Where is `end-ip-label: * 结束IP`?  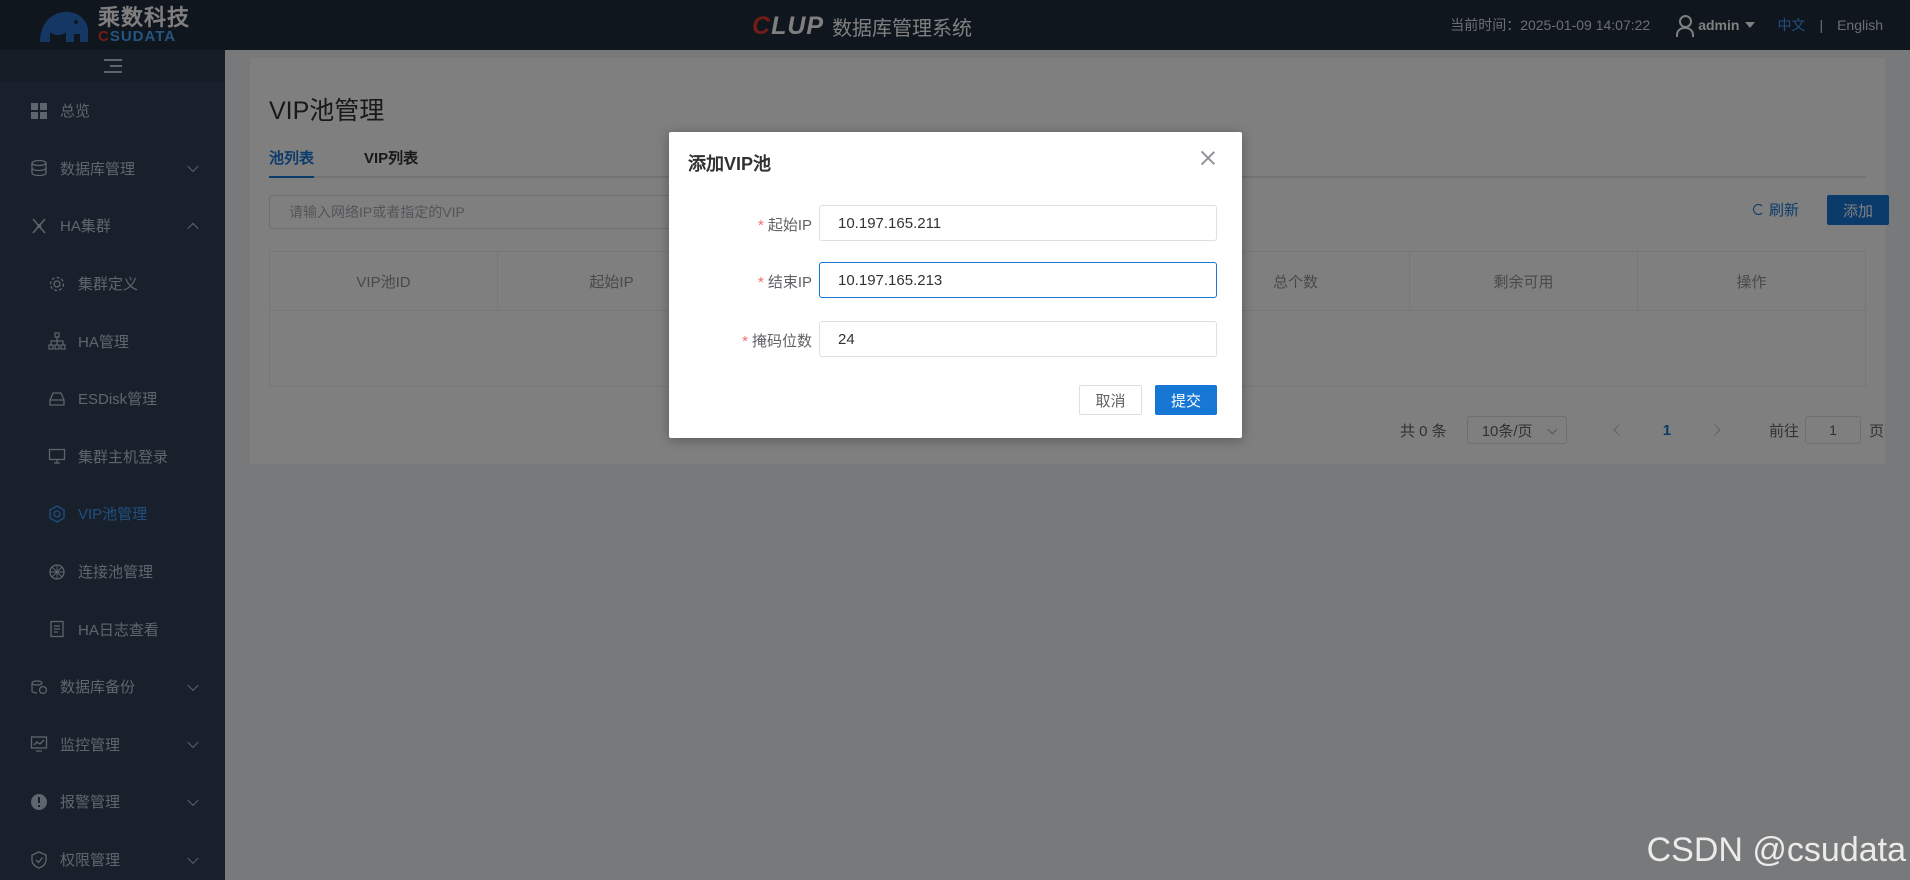
end-ip-label: * 结束IP is located at coordinates (784, 282).